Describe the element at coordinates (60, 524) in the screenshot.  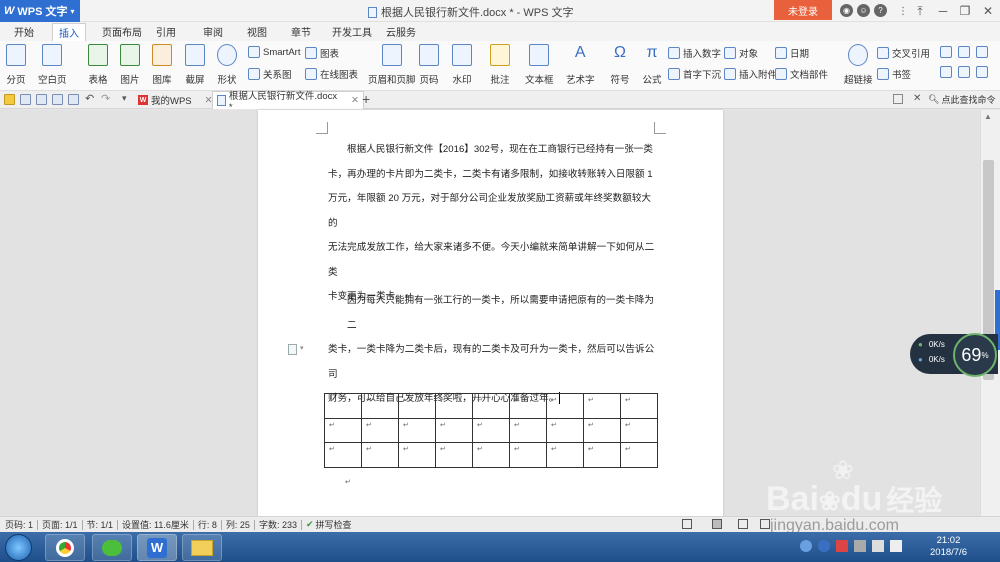
I see `status-pages: 页面: 1/1` at that location.